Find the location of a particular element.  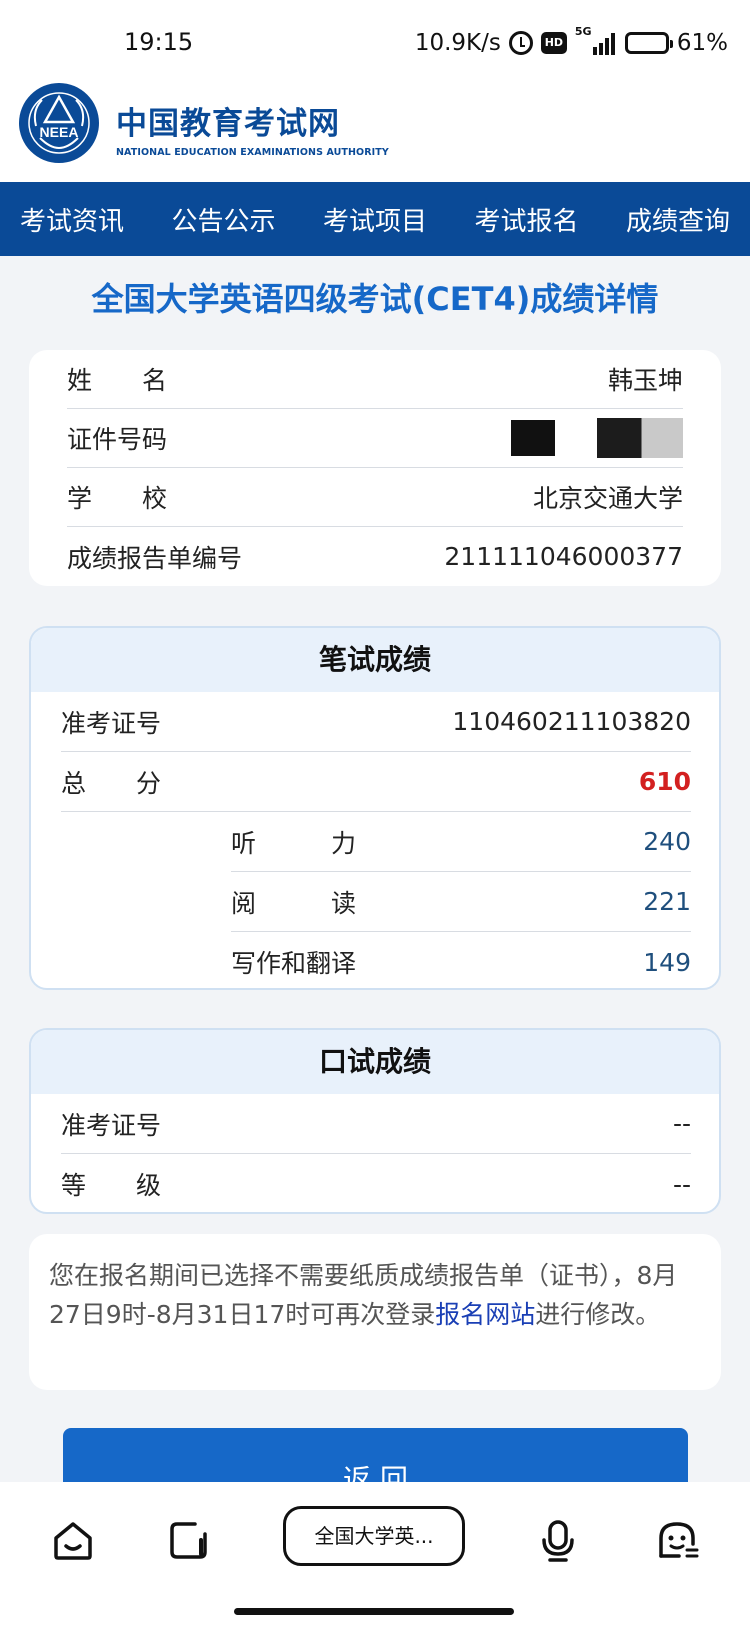

school-label: 学 校 is located at coordinates (117, 498).